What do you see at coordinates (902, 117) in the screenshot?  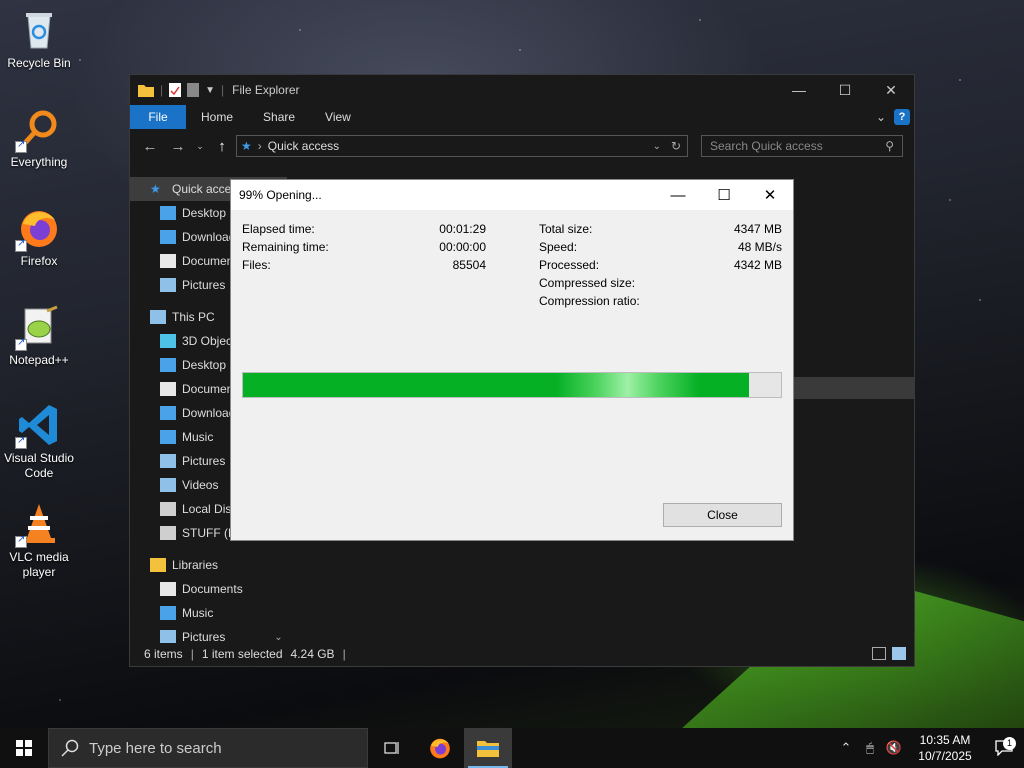 I see `help-icon: ?` at bounding box center [902, 117].